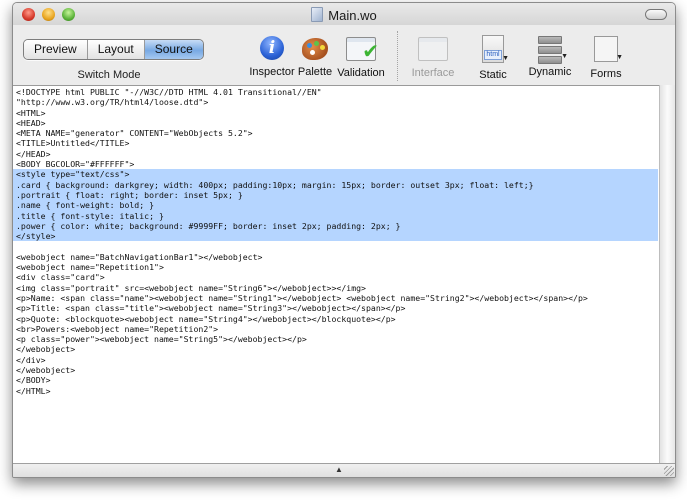 This screenshot has width=687, height=501. I want to click on dynamic-label: Dynamic, so click(550, 72).